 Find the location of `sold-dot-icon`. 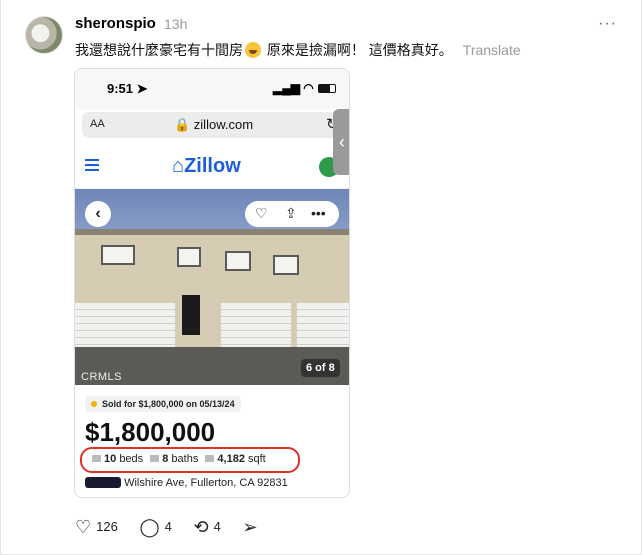

sold-dot-icon is located at coordinates (94, 404).